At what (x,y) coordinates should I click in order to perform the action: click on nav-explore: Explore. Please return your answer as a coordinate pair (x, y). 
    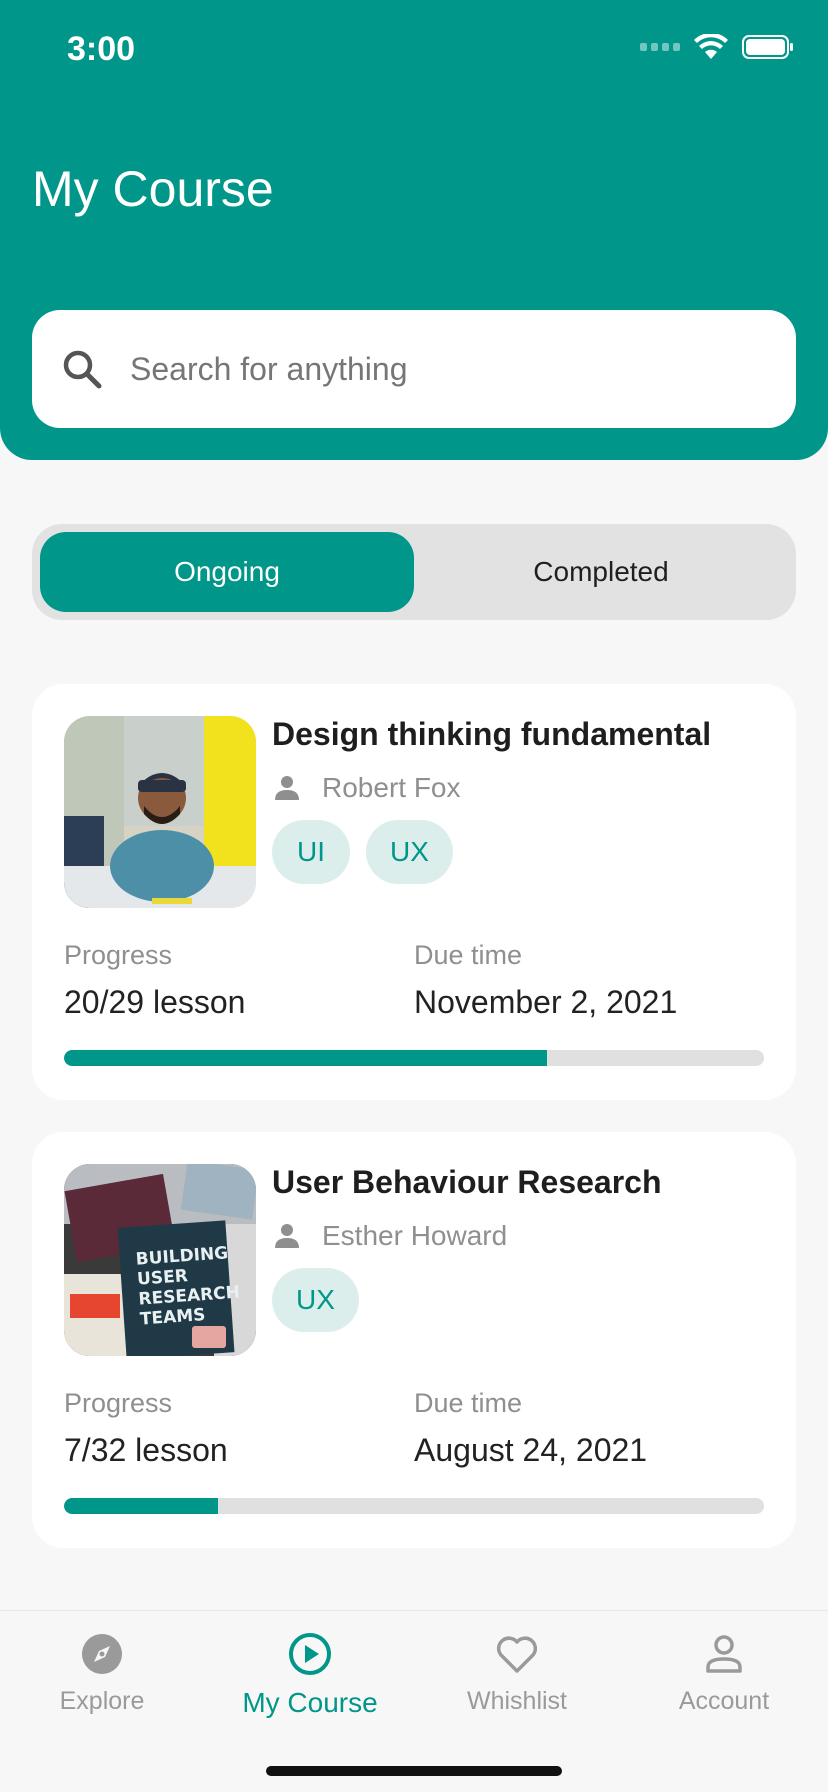
    Looking at the image, I should click on (102, 1686).